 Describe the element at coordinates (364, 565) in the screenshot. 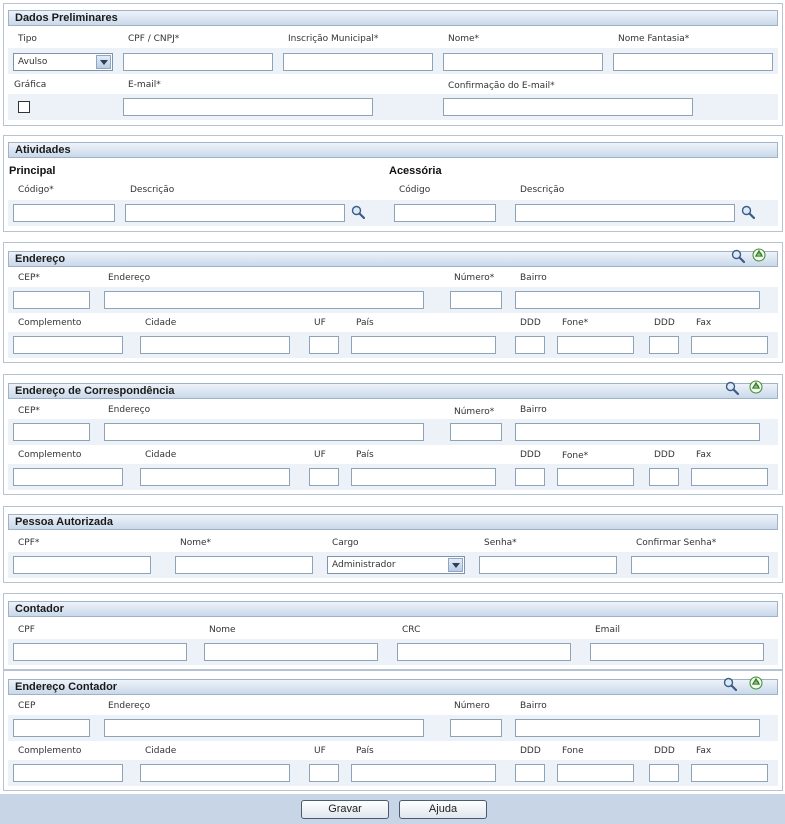

I see `cargo-select-value: Administrador` at that location.